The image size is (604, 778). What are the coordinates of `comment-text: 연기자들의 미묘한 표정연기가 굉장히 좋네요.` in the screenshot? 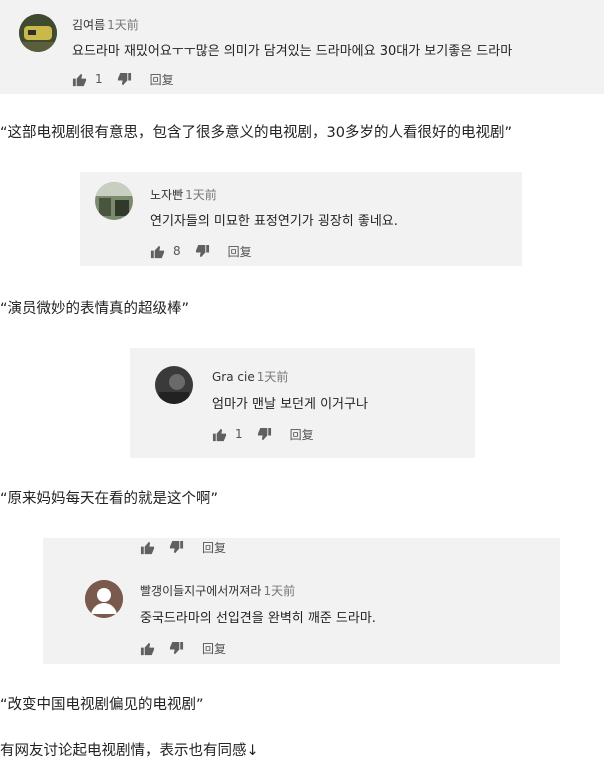 It's located at (274, 221).